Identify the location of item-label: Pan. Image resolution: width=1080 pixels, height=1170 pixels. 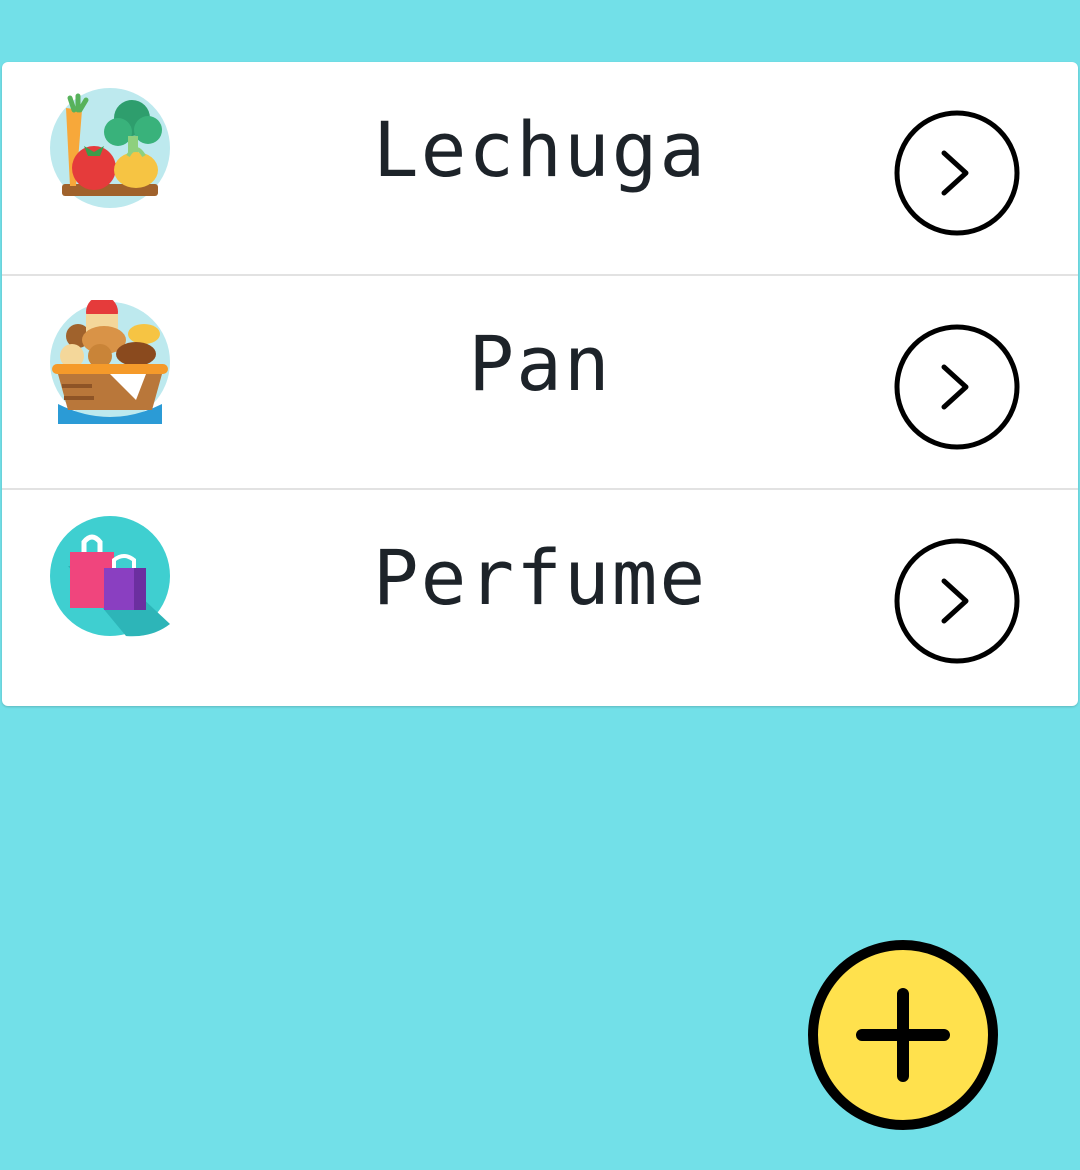
(540, 363).